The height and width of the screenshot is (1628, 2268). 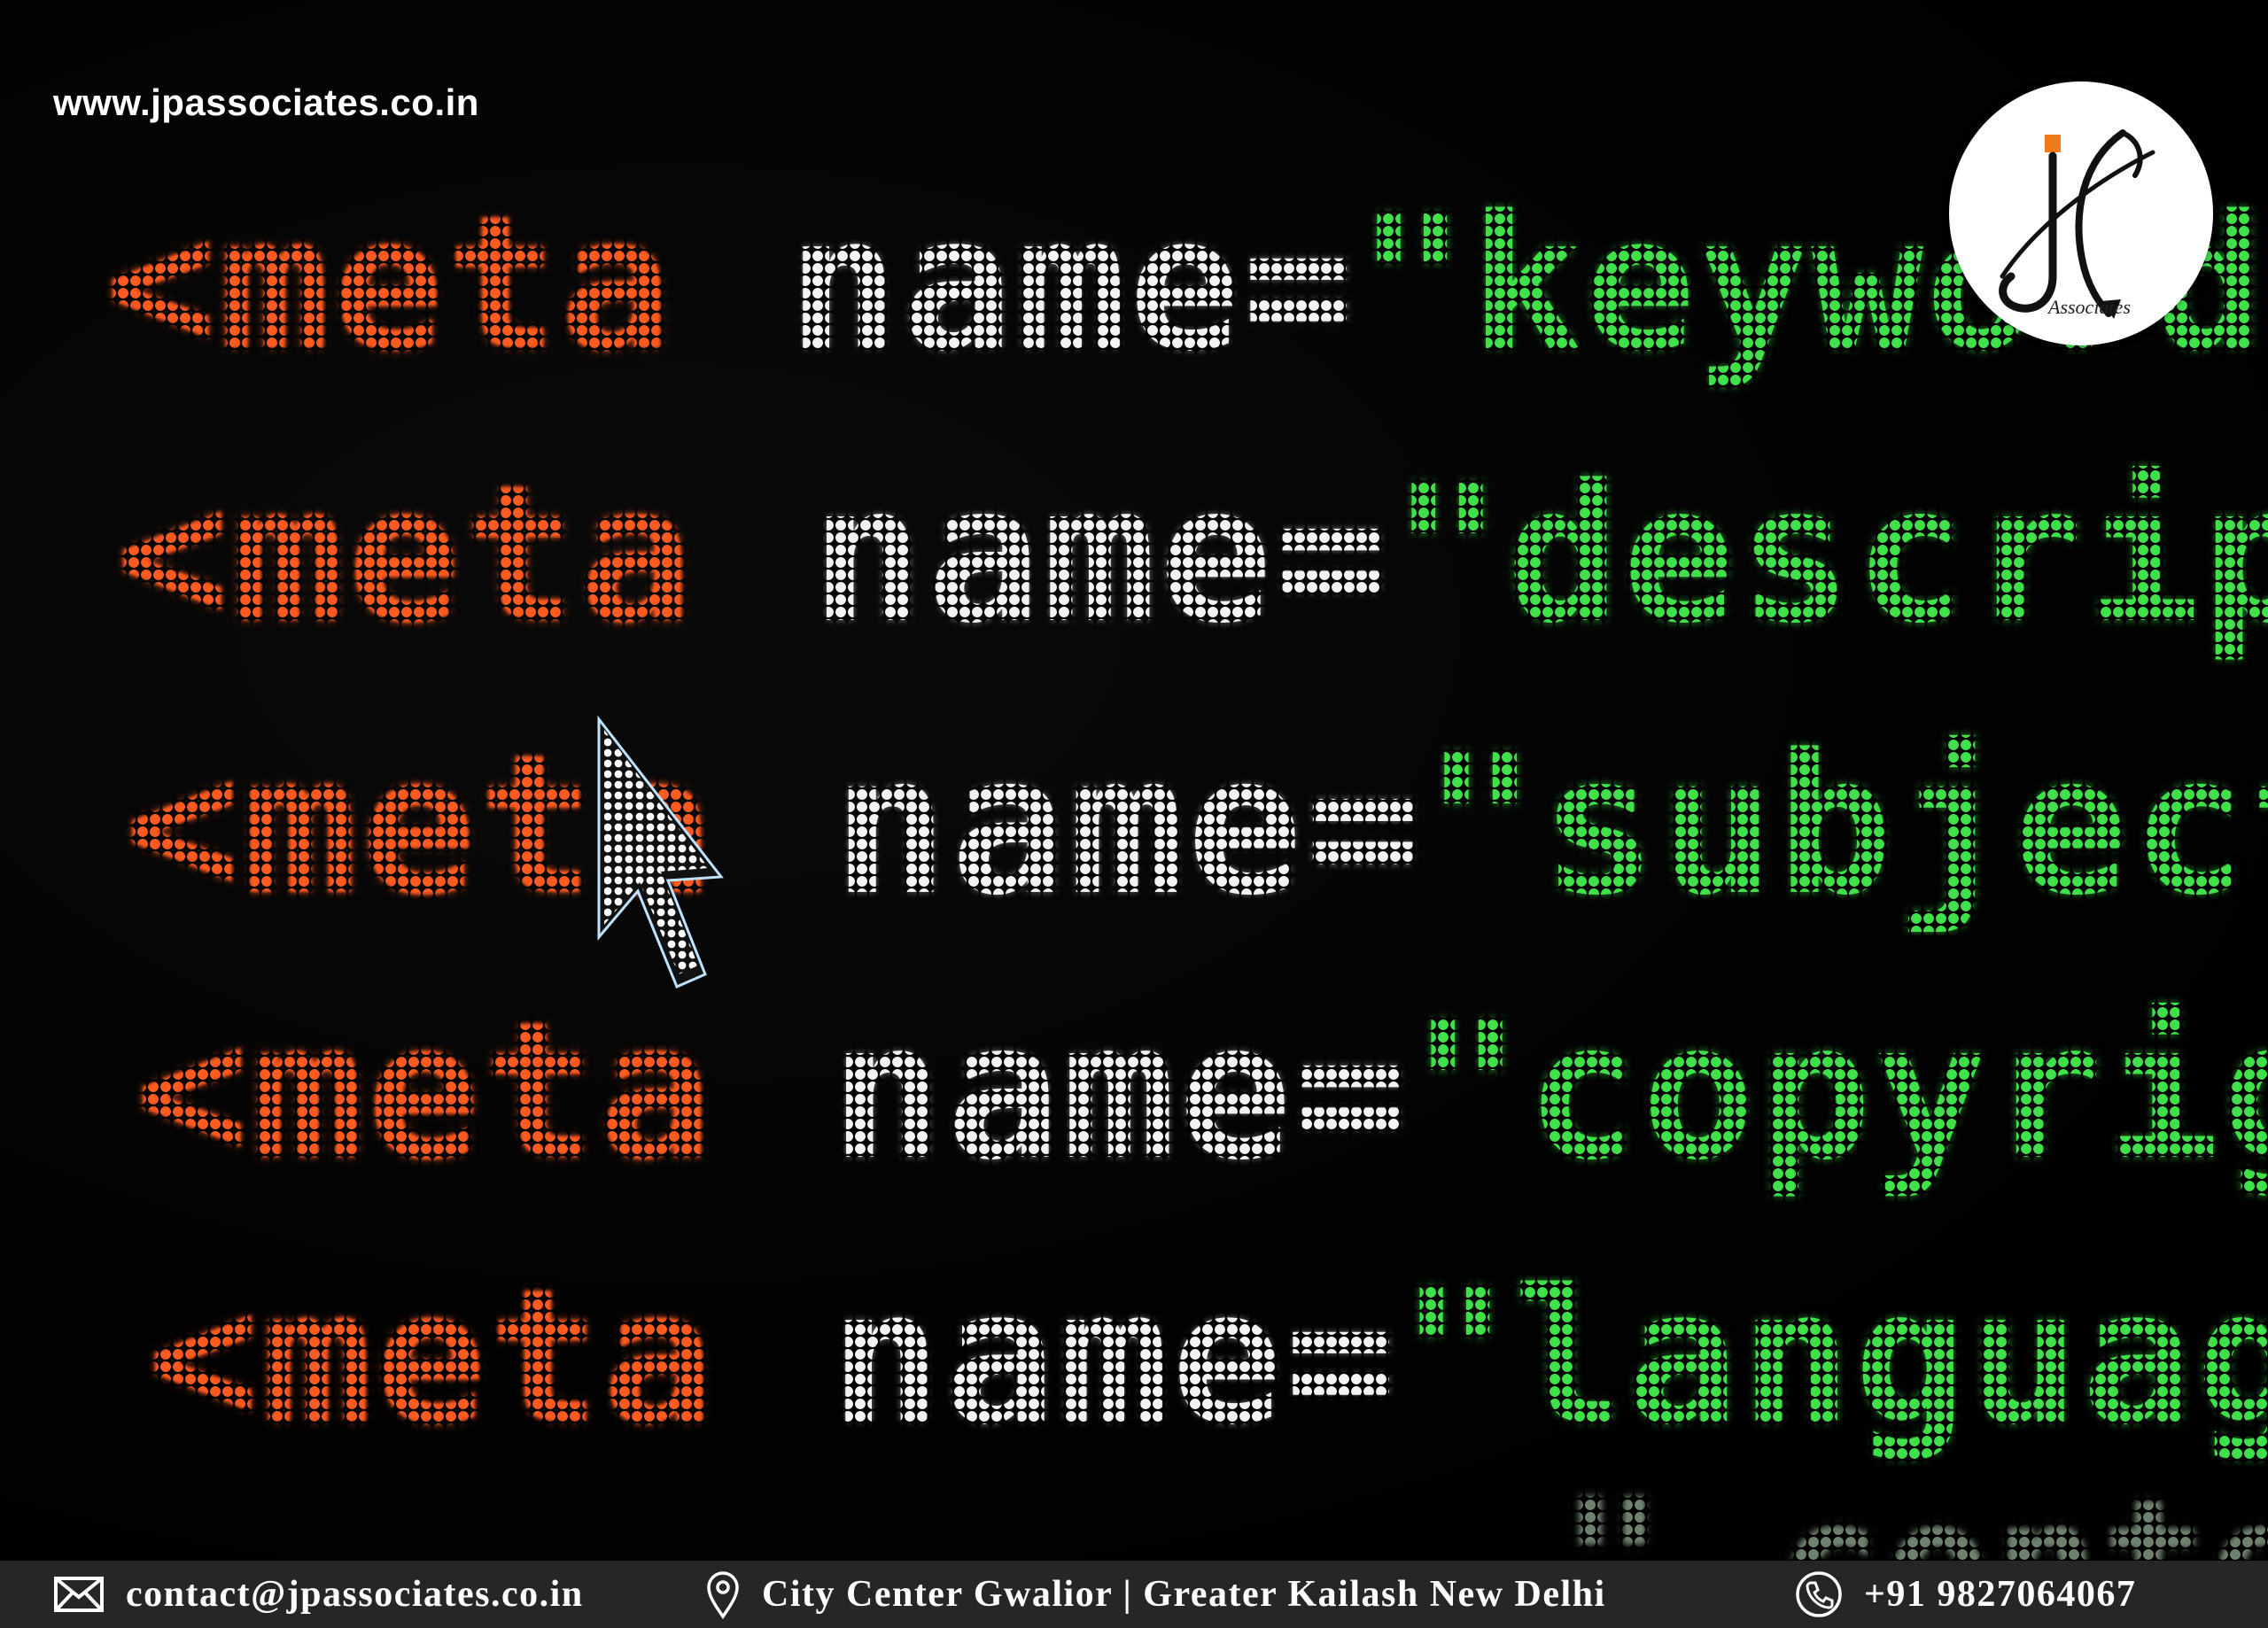 I want to click on code-value: "description", so click(x=1829, y=555).